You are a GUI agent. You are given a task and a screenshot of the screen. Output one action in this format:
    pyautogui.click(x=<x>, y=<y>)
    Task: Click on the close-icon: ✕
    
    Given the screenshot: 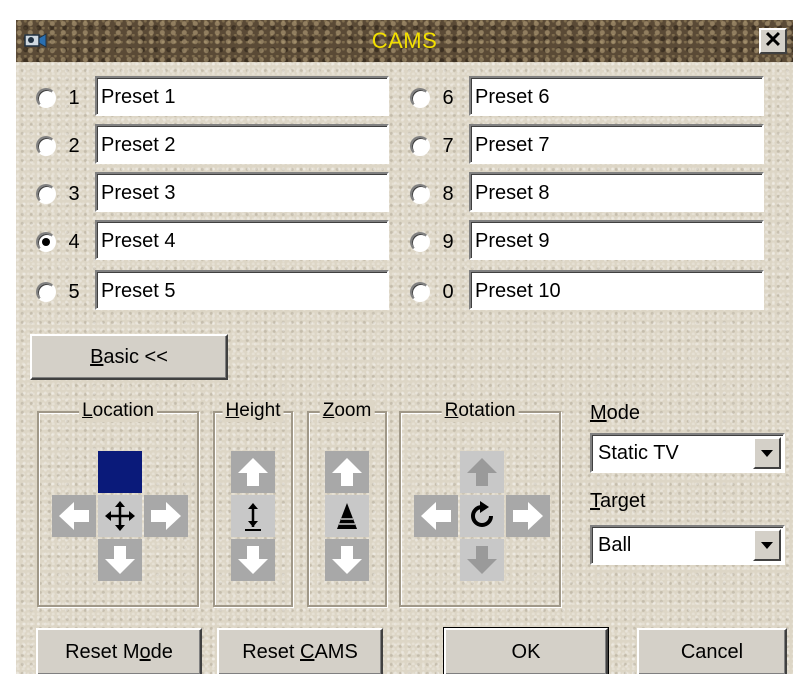 What is the action you would take?
    pyautogui.click(x=773, y=39)
    